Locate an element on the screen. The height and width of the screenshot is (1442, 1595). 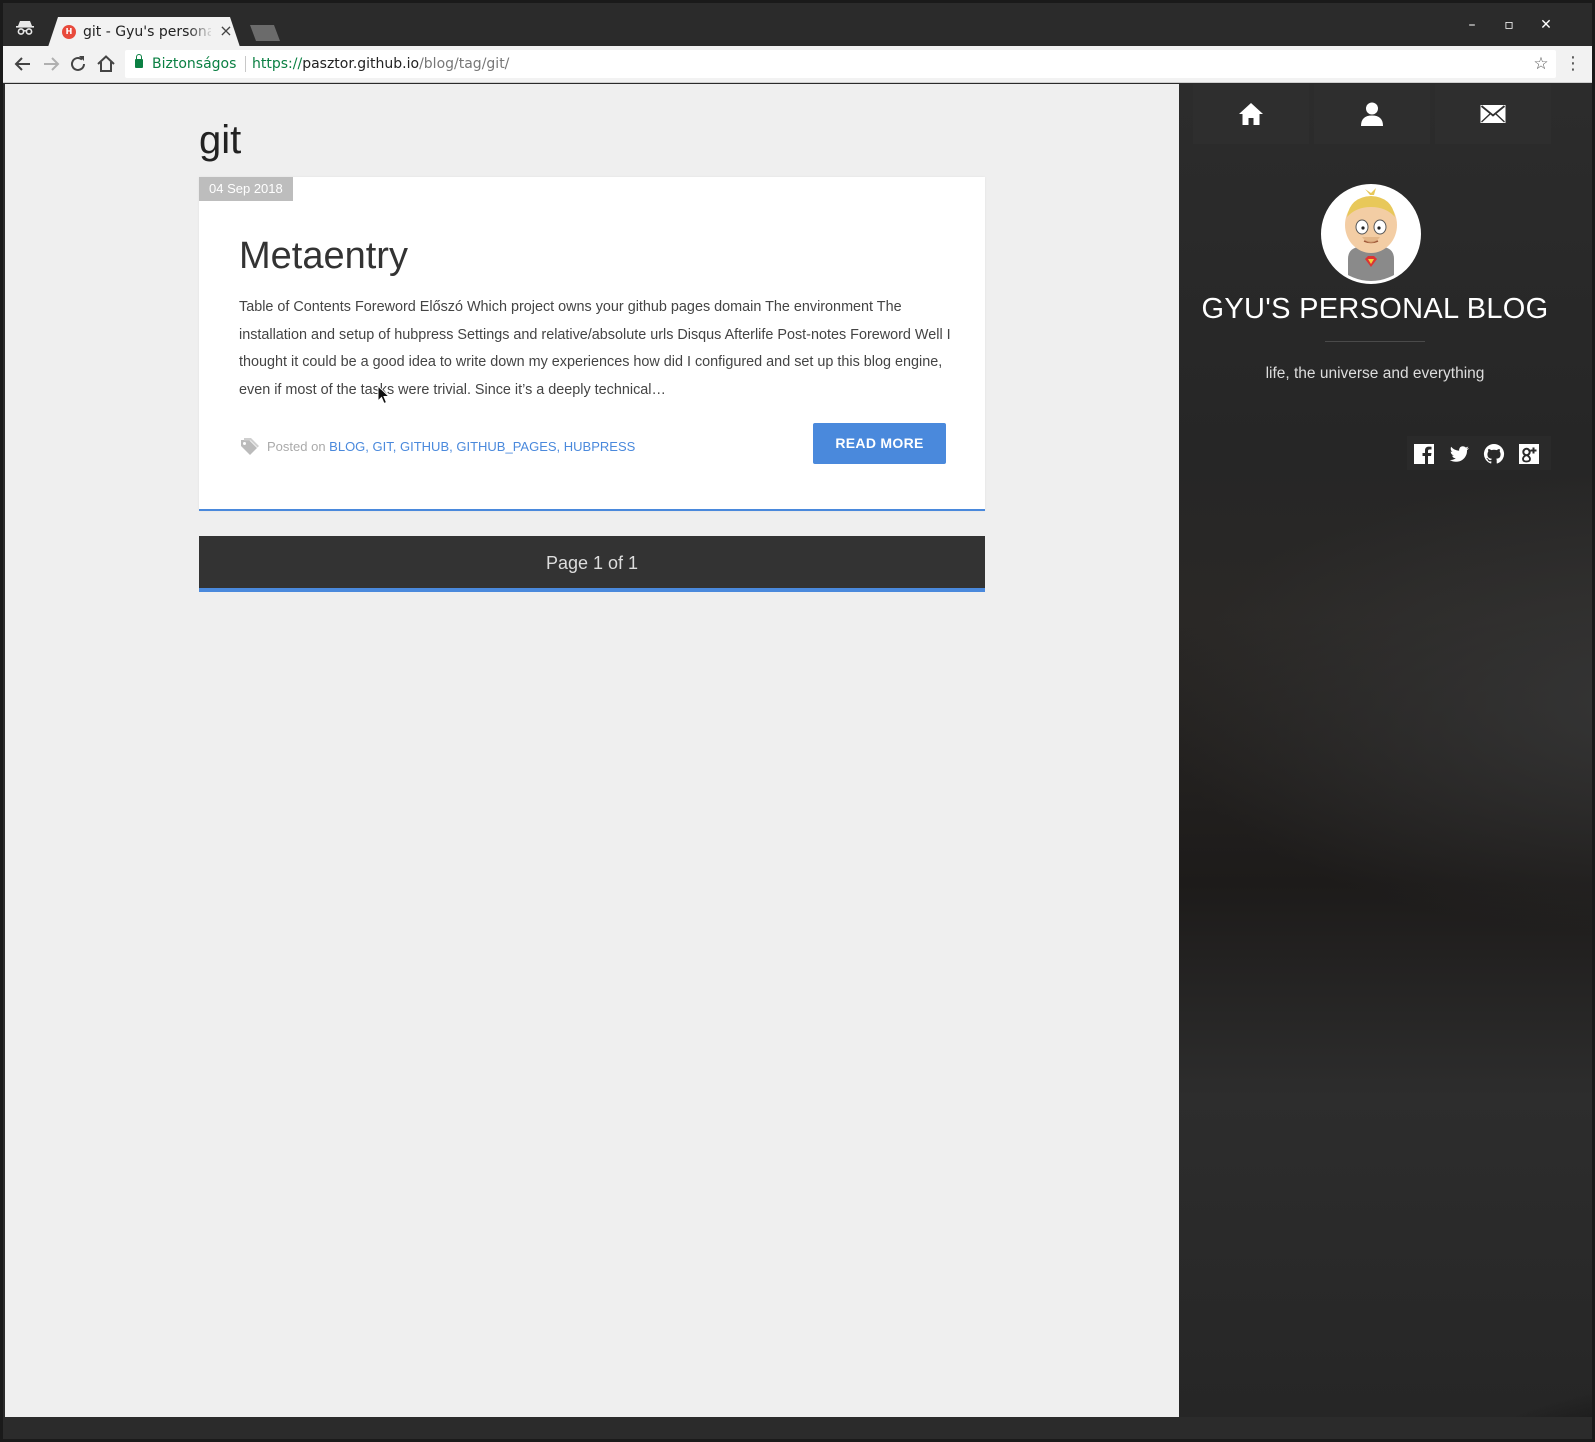
minimize-icon: – is located at coordinates (1472, 25).